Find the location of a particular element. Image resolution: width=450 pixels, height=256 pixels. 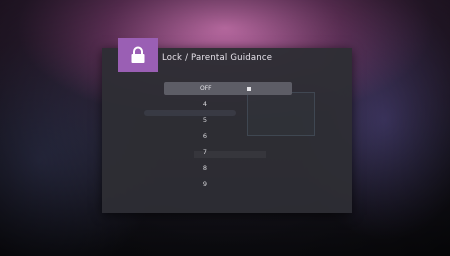

option-6: 6 is located at coordinates (205, 136).